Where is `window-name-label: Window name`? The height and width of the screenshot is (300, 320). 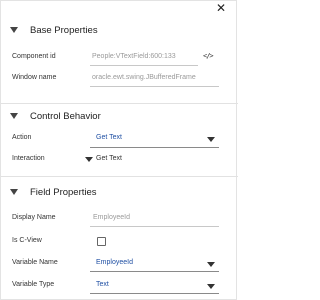 window-name-label: Window name is located at coordinates (34, 77).